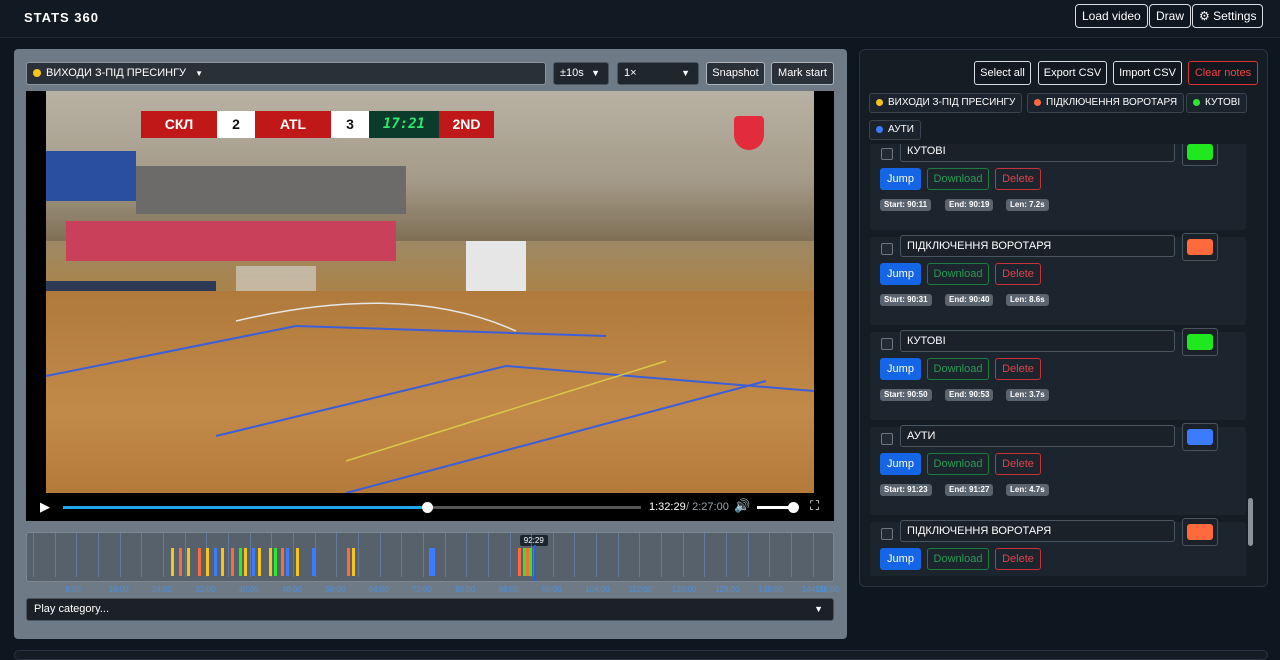 This screenshot has width=1280, height=660. I want to click on chevron-down-icon: ▼, so click(818, 609).